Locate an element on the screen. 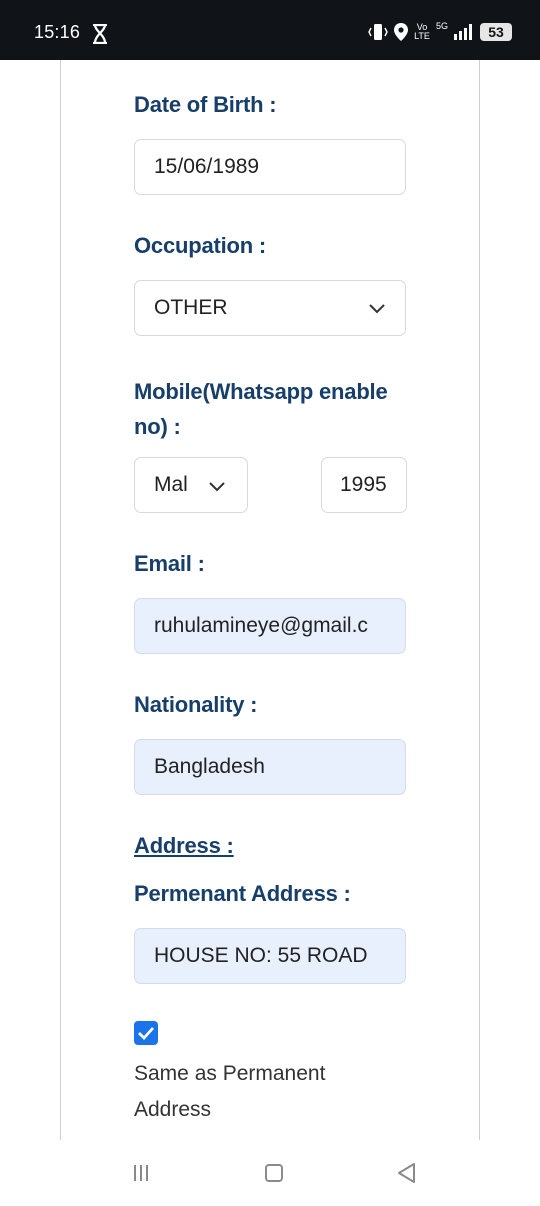 The height and width of the screenshot is (1206, 540). occupation-label: Occupation : is located at coordinates (200, 245).